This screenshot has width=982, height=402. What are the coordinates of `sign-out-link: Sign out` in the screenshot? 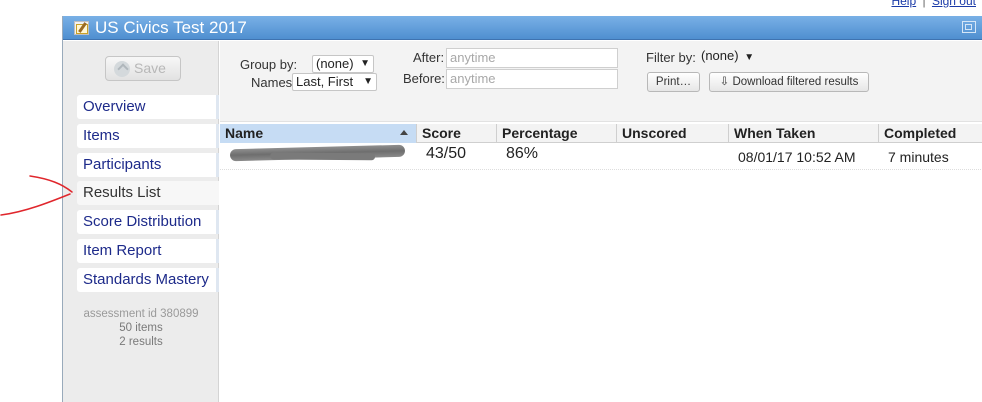 It's located at (954, 4).